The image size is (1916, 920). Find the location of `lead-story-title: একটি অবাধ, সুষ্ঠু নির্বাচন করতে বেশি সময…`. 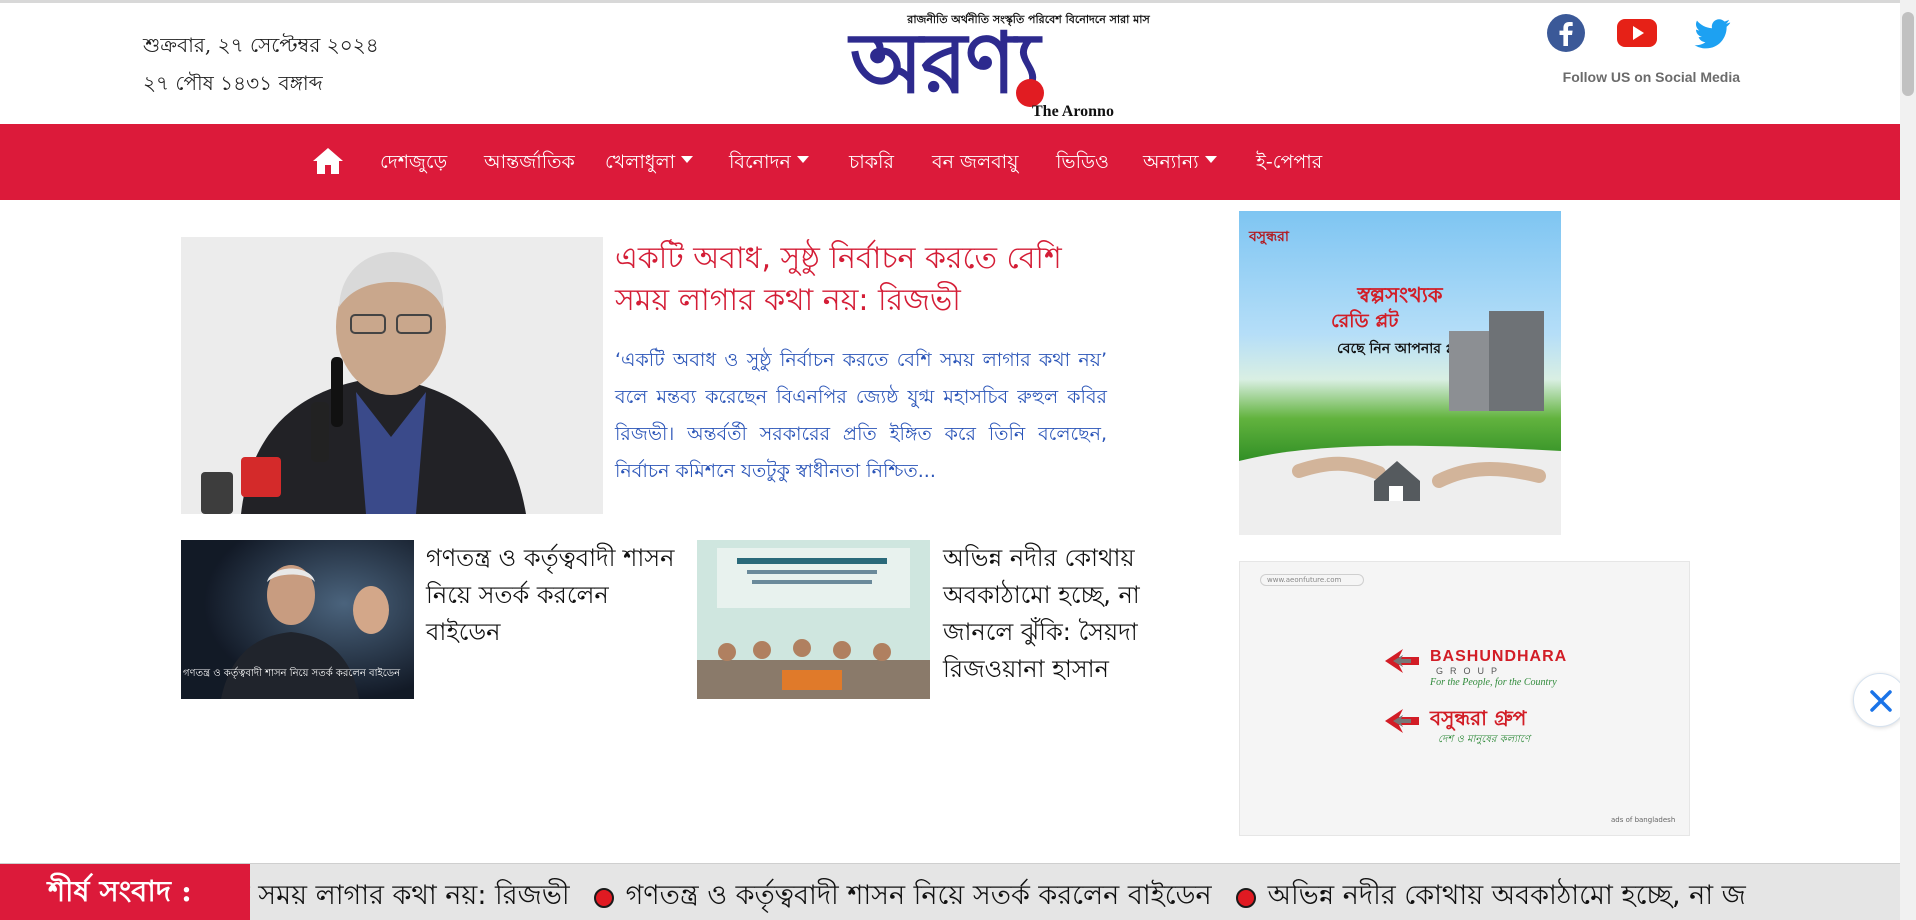

lead-story-title: একটি অবাধ, সুষ্ঠু নির্বাচন করতে বেশি সময… is located at coordinates (865, 280).